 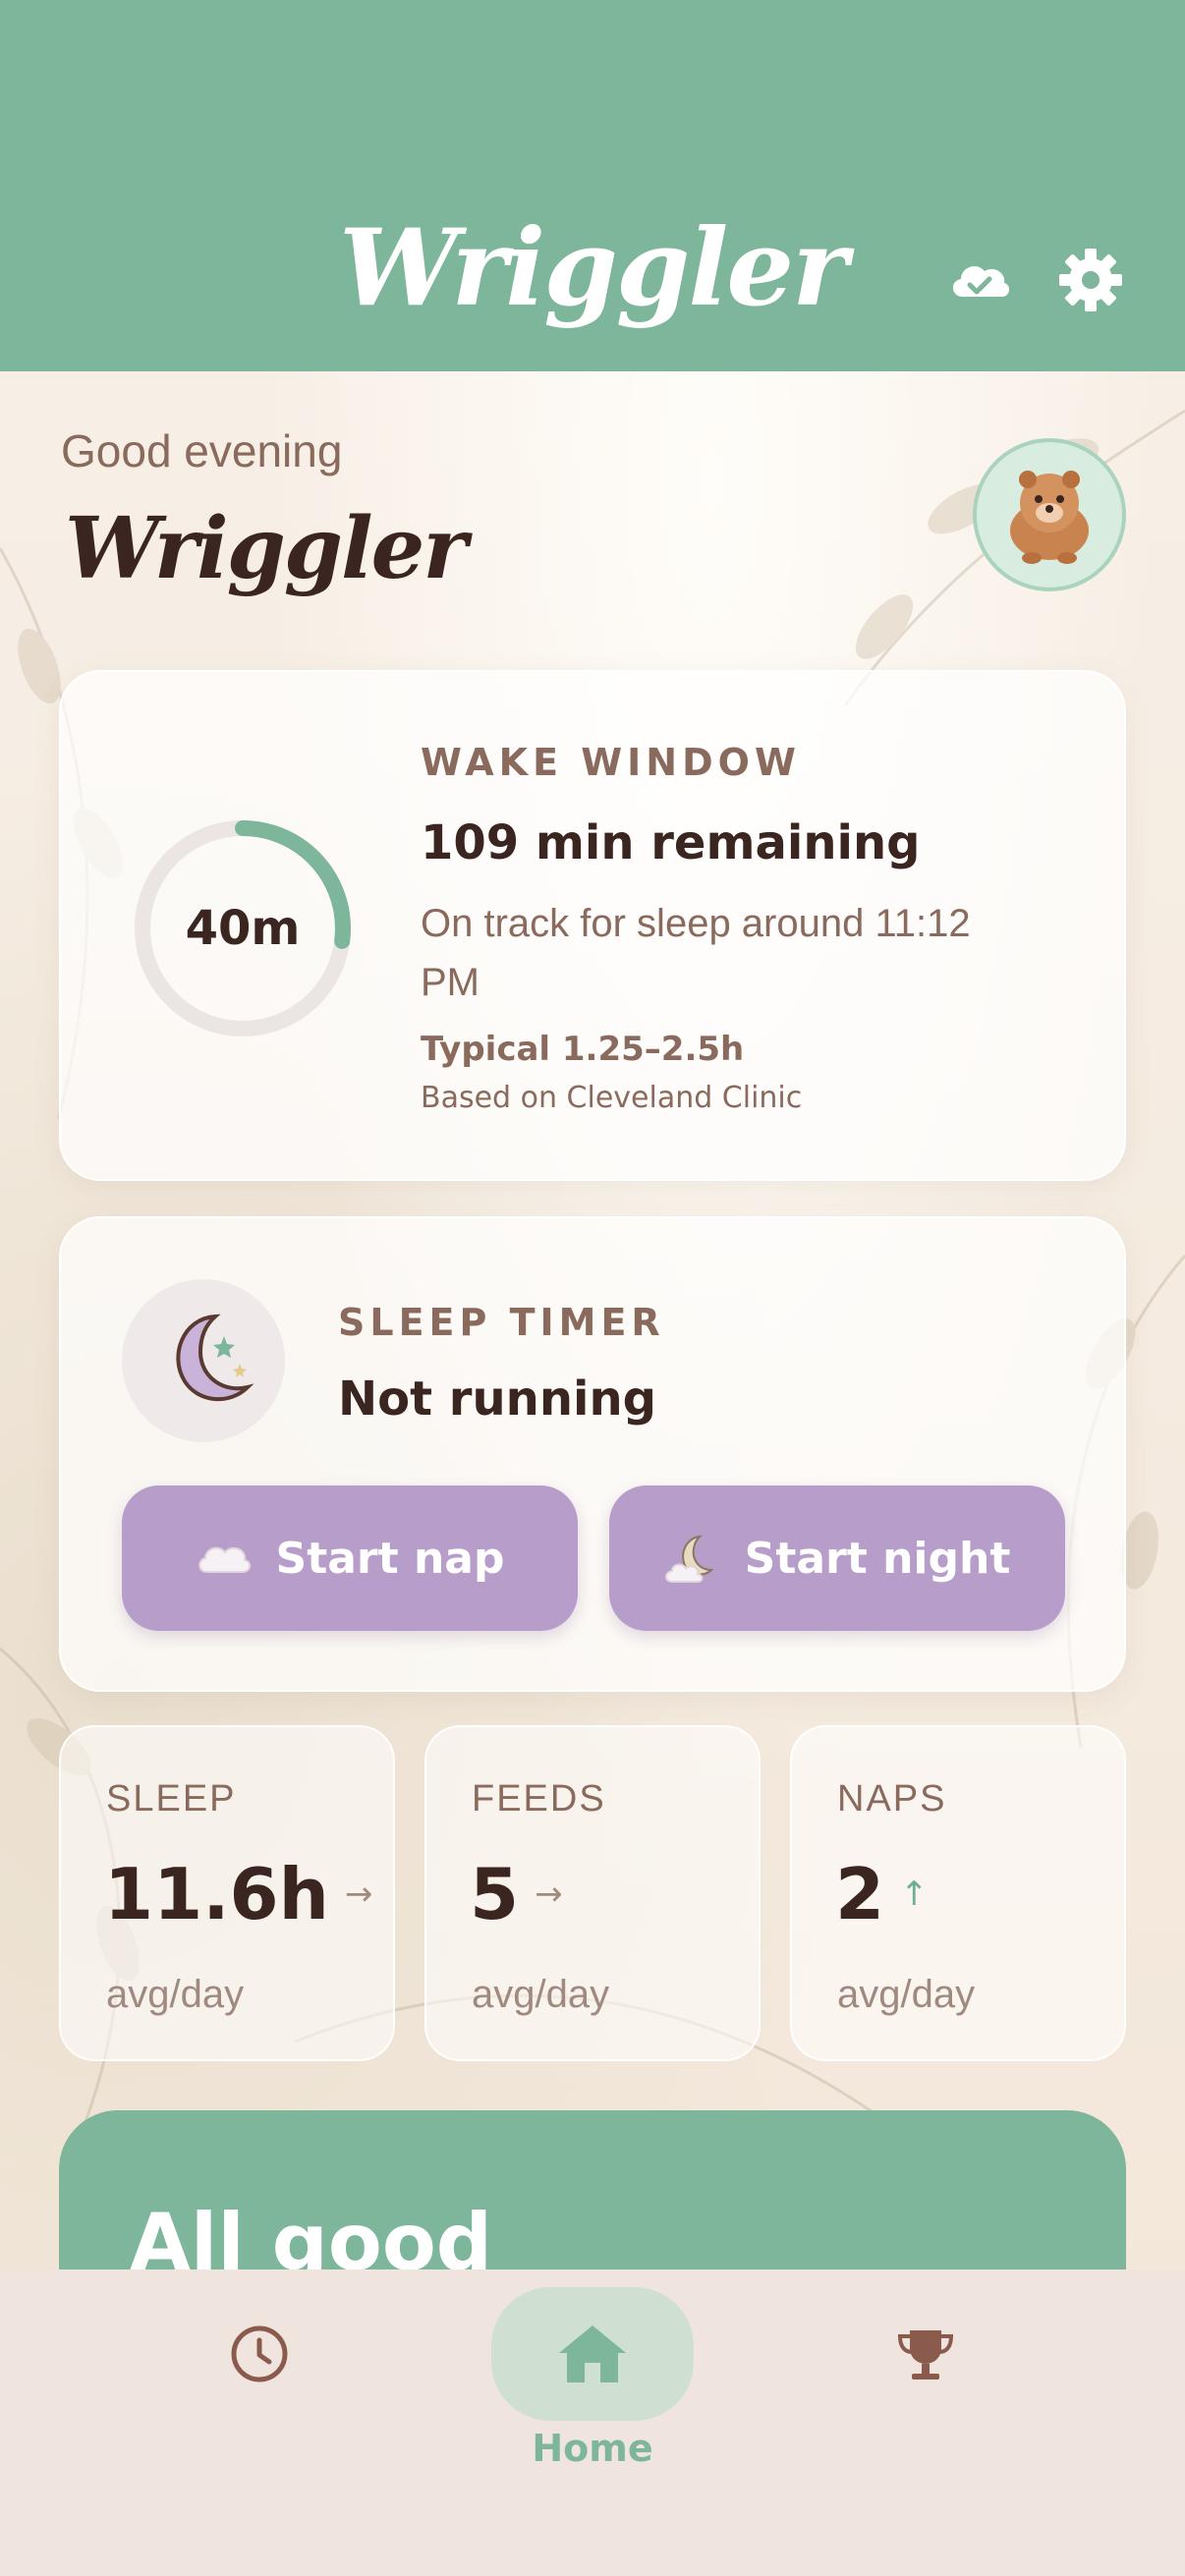 What do you see at coordinates (878, 1558) in the screenshot?
I see `start-night-label: Start night` at bounding box center [878, 1558].